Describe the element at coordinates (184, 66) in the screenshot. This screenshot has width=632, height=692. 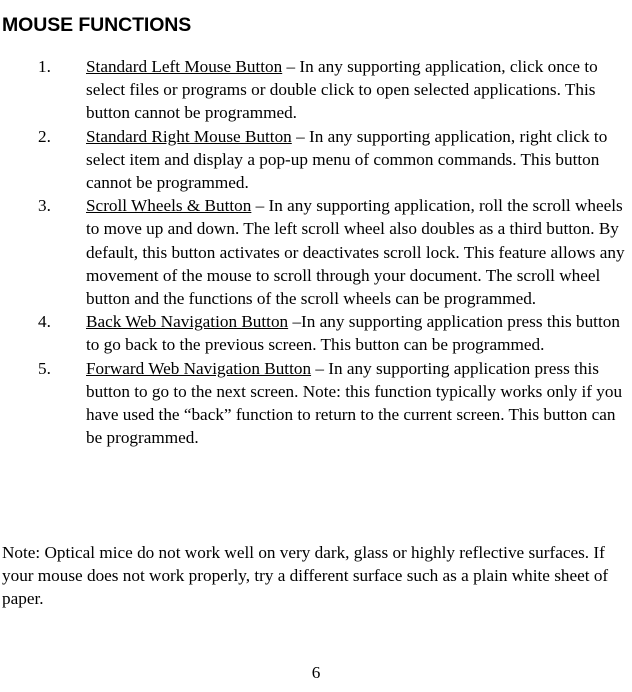
I see `list-item-term: Standard Left Mouse Button` at that location.